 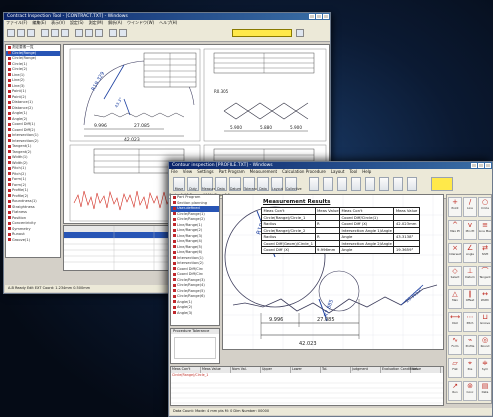 I want to click on fit-icon, so click(x=99, y=33).